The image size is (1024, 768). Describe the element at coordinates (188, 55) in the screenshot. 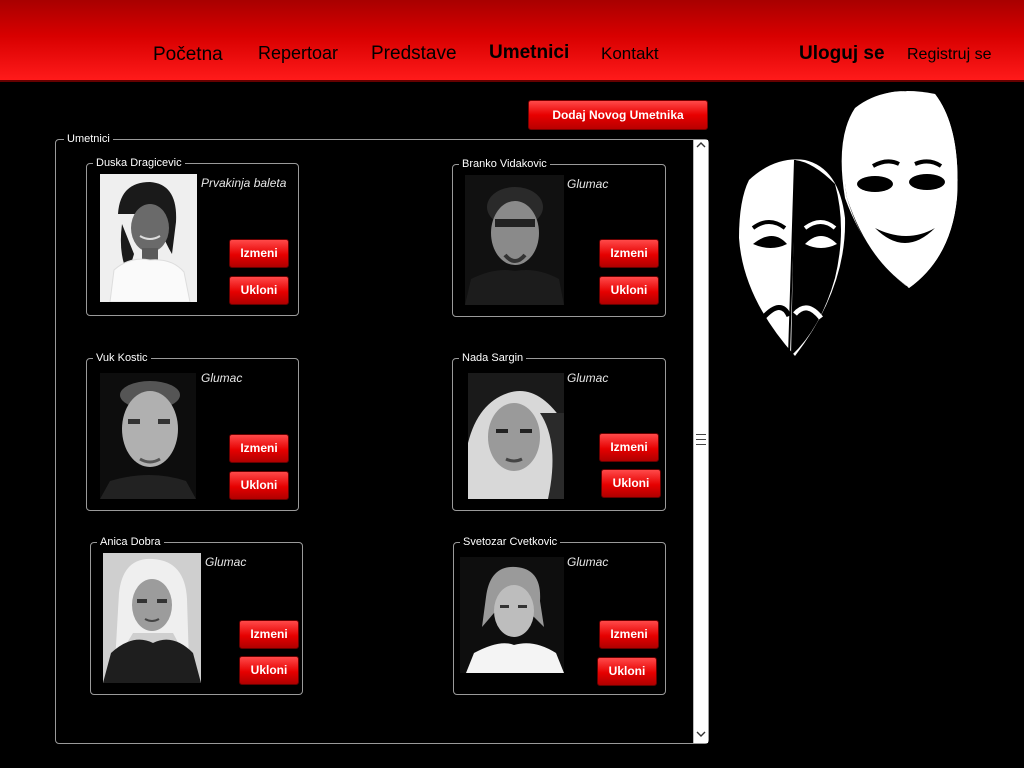

I see `nav-home-link: Početna` at that location.